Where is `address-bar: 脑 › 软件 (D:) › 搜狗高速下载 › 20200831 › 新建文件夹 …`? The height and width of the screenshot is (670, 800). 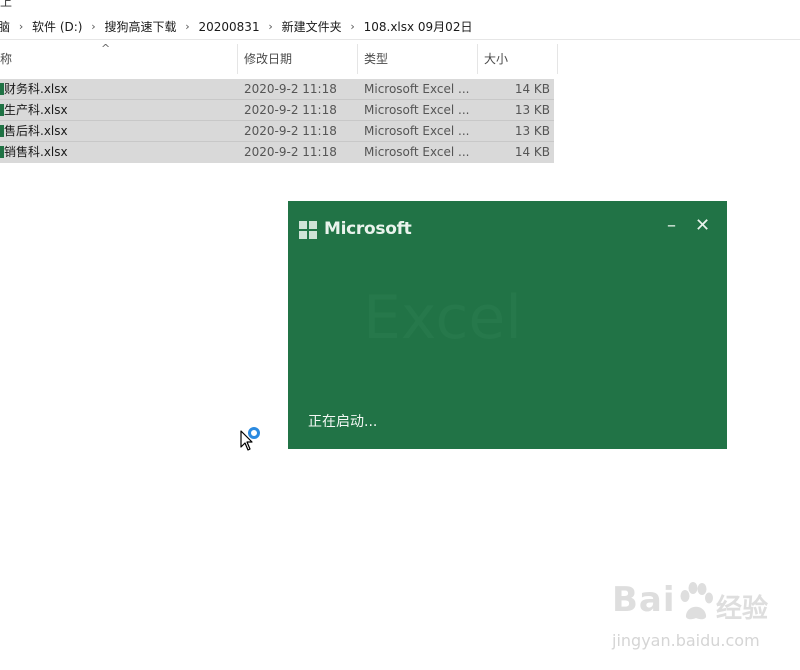
address-bar: 脑 › 软件 (D:) › 搜狗高速下载 › 20200831 › 新建文件夹 … is located at coordinates (400, 25).